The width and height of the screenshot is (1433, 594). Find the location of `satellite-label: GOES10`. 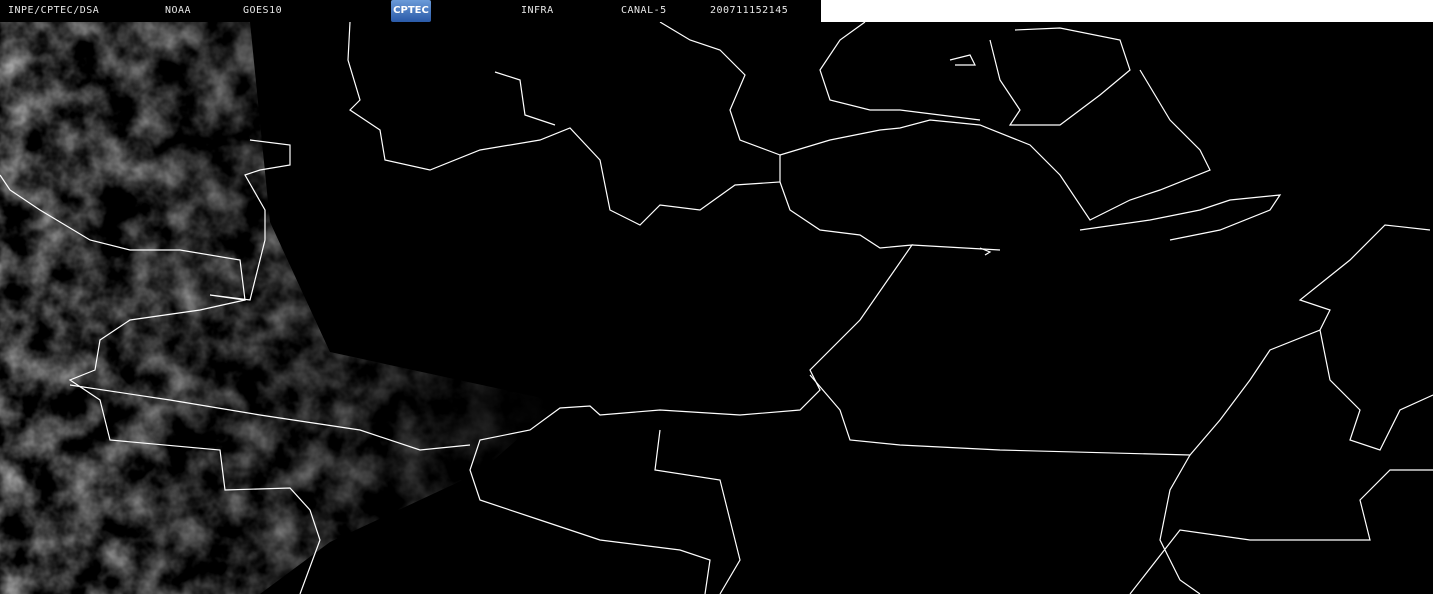

satellite-label: GOES10 is located at coordinates (263, 10).